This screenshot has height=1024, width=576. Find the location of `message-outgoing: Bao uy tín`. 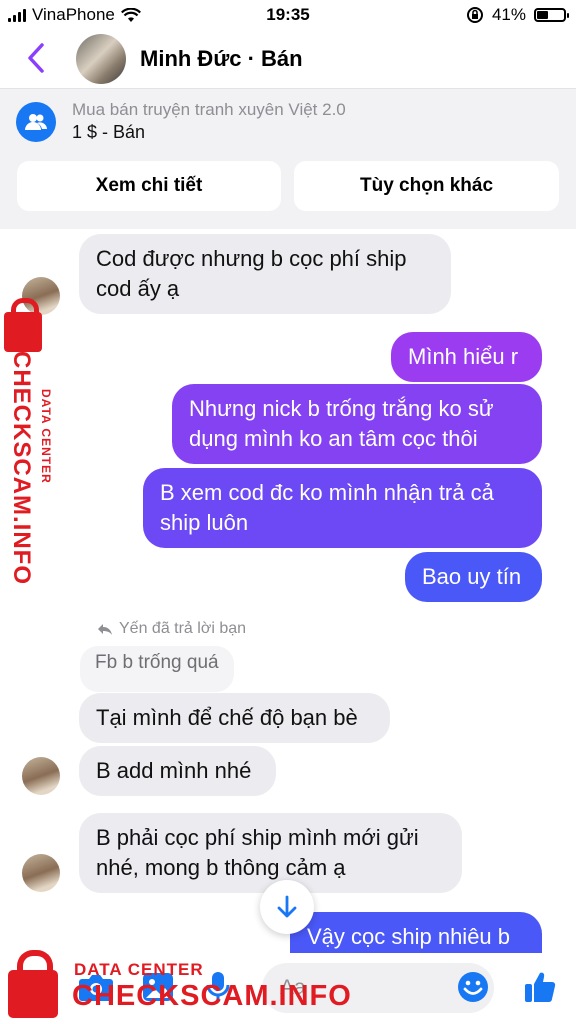

message-outgoing: Bao uy tín is located at coordinates (473, 577).